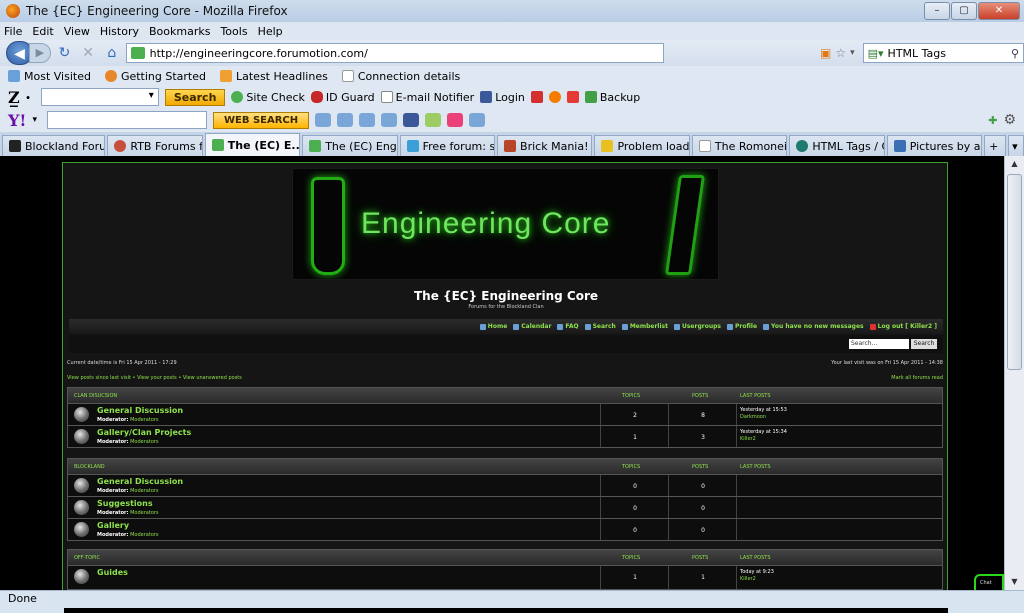  Describe the element at coordinates (825, 53) in the screenshot. I see `rss-icon: ▣` at that location.